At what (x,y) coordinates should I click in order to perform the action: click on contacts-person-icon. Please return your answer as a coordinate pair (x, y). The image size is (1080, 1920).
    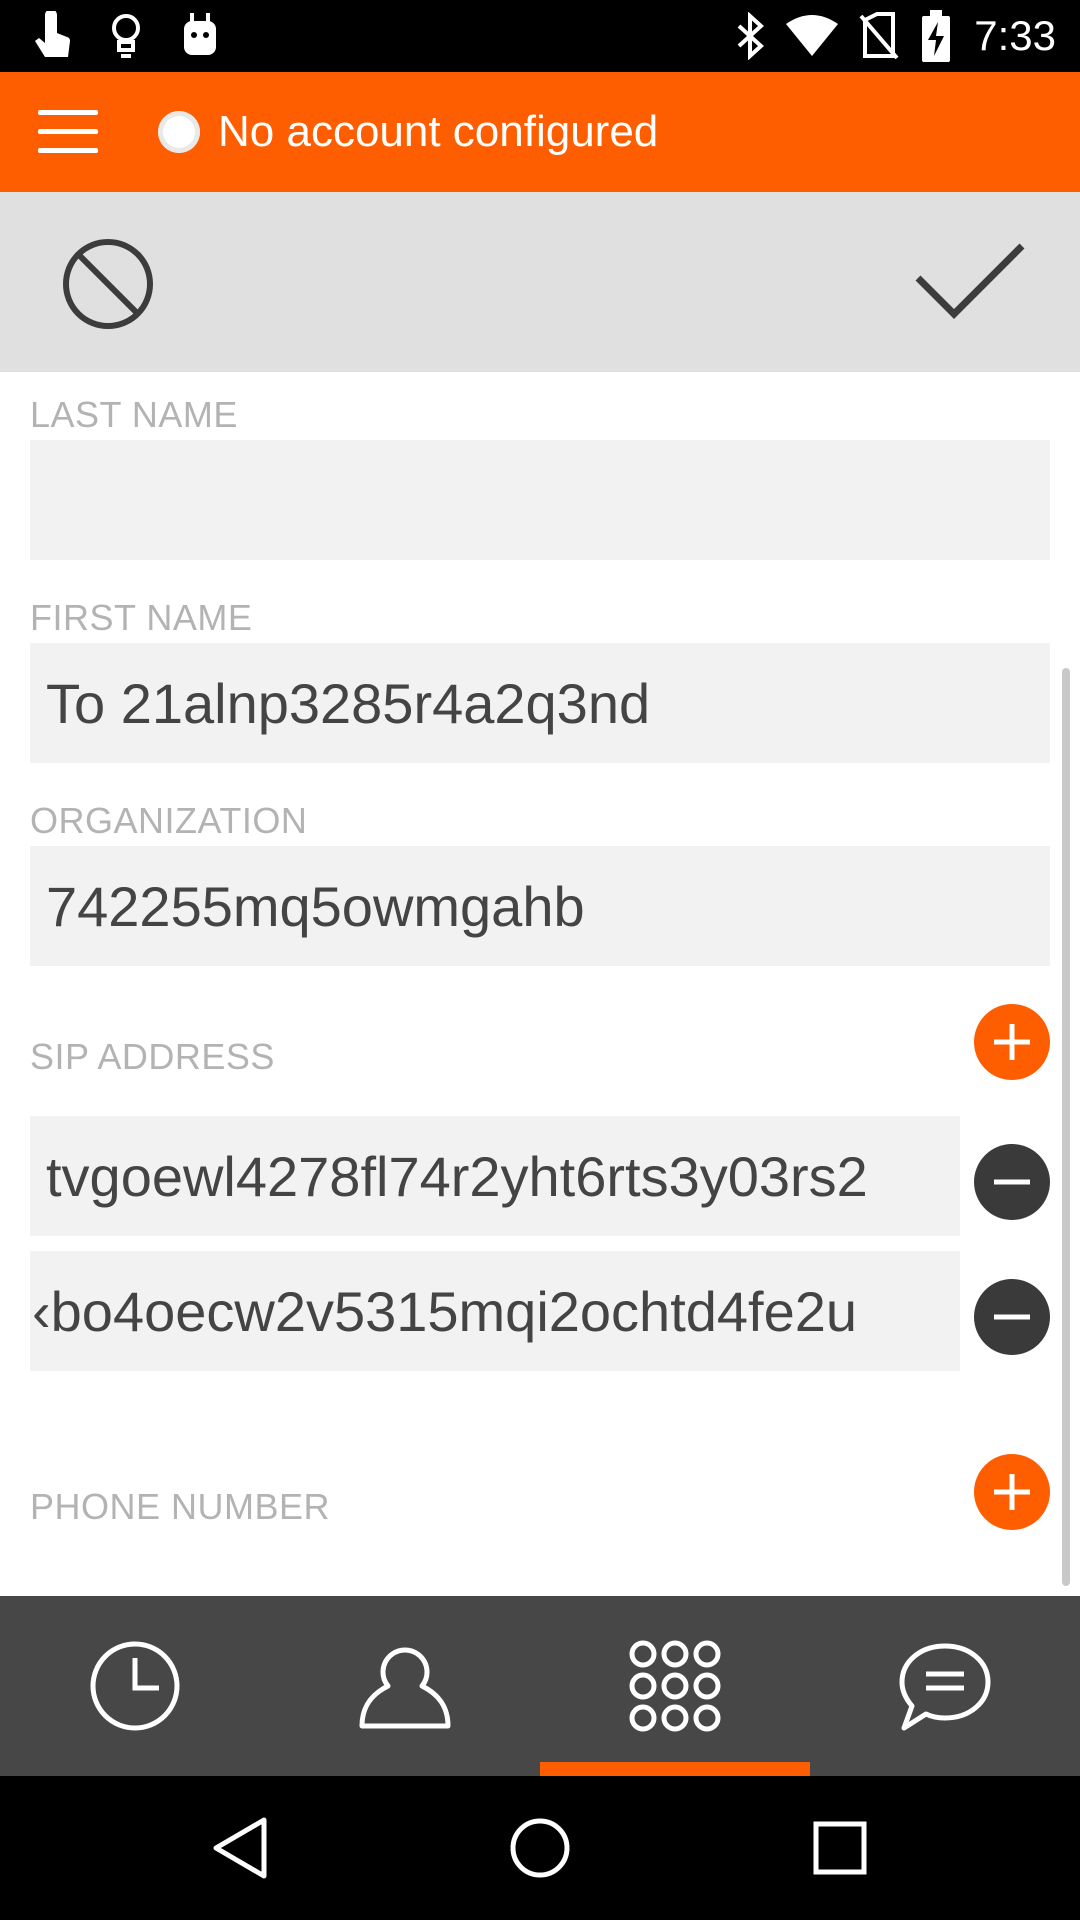
    Looking at the image, I should click on (405, 1688).